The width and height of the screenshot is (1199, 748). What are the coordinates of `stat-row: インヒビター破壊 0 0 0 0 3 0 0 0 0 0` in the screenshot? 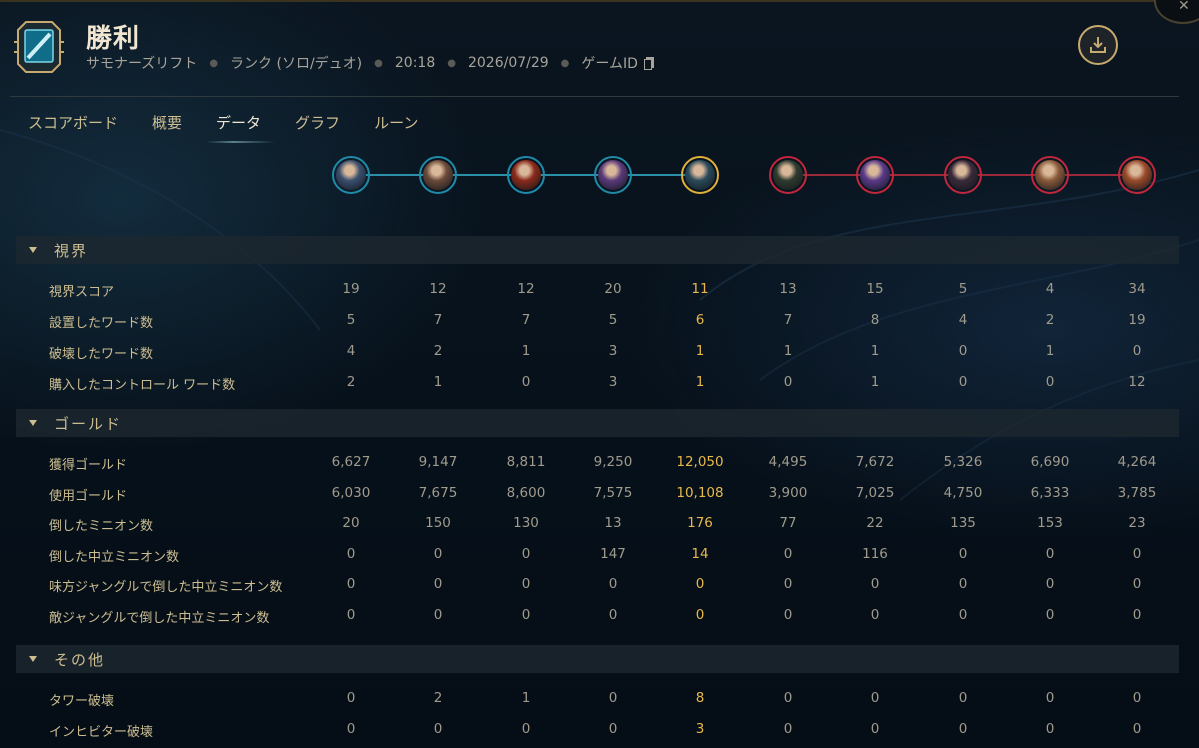 It's located at (599, 730).